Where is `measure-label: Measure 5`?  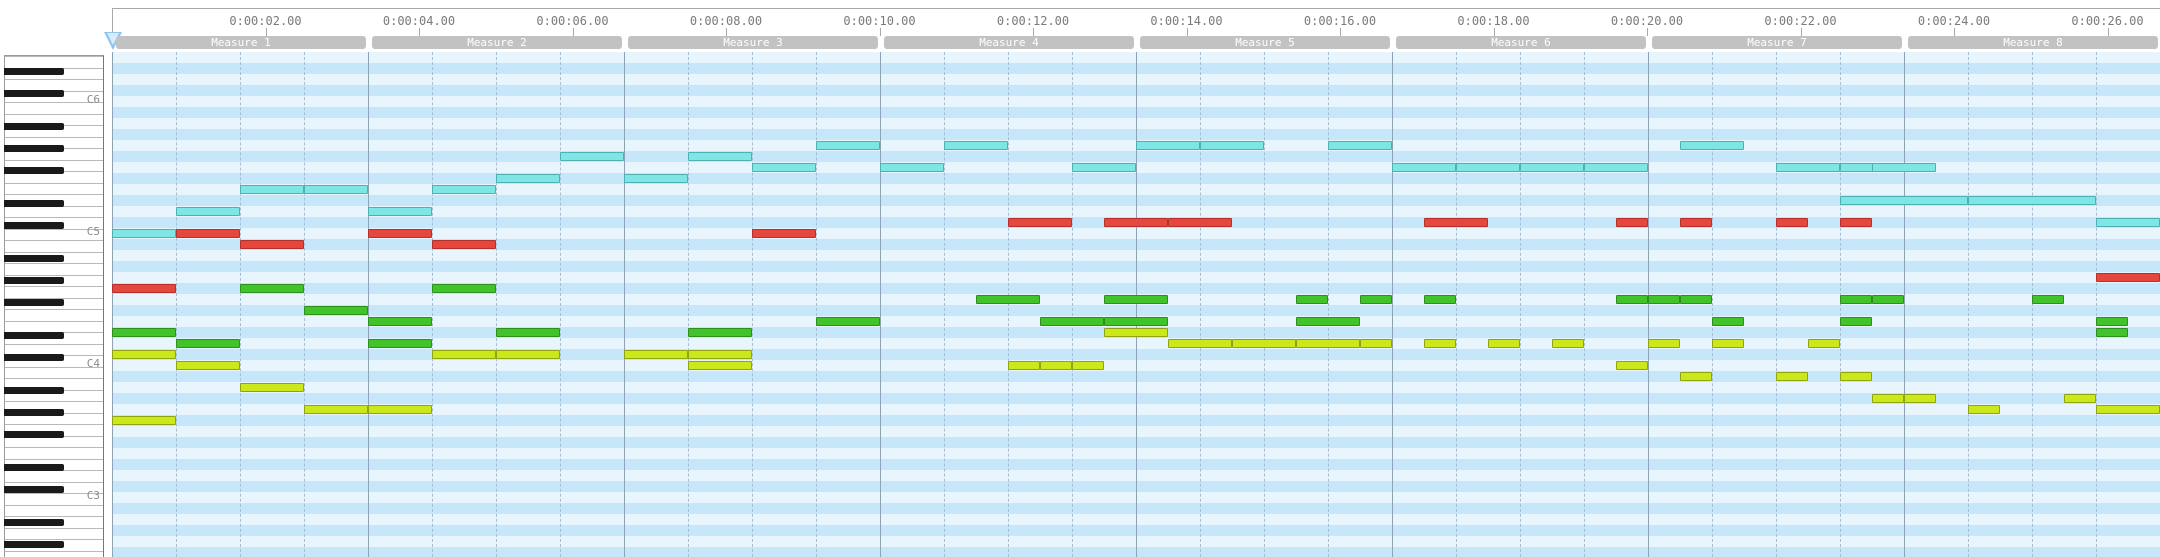 measure-label: Measure 5 is located at coordinates (1265, 42).